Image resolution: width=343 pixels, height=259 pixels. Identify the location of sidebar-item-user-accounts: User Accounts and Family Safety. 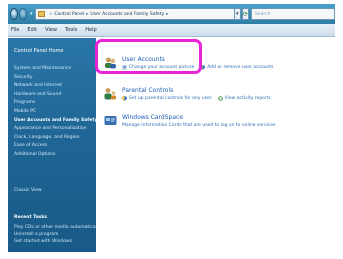
(55, 121).